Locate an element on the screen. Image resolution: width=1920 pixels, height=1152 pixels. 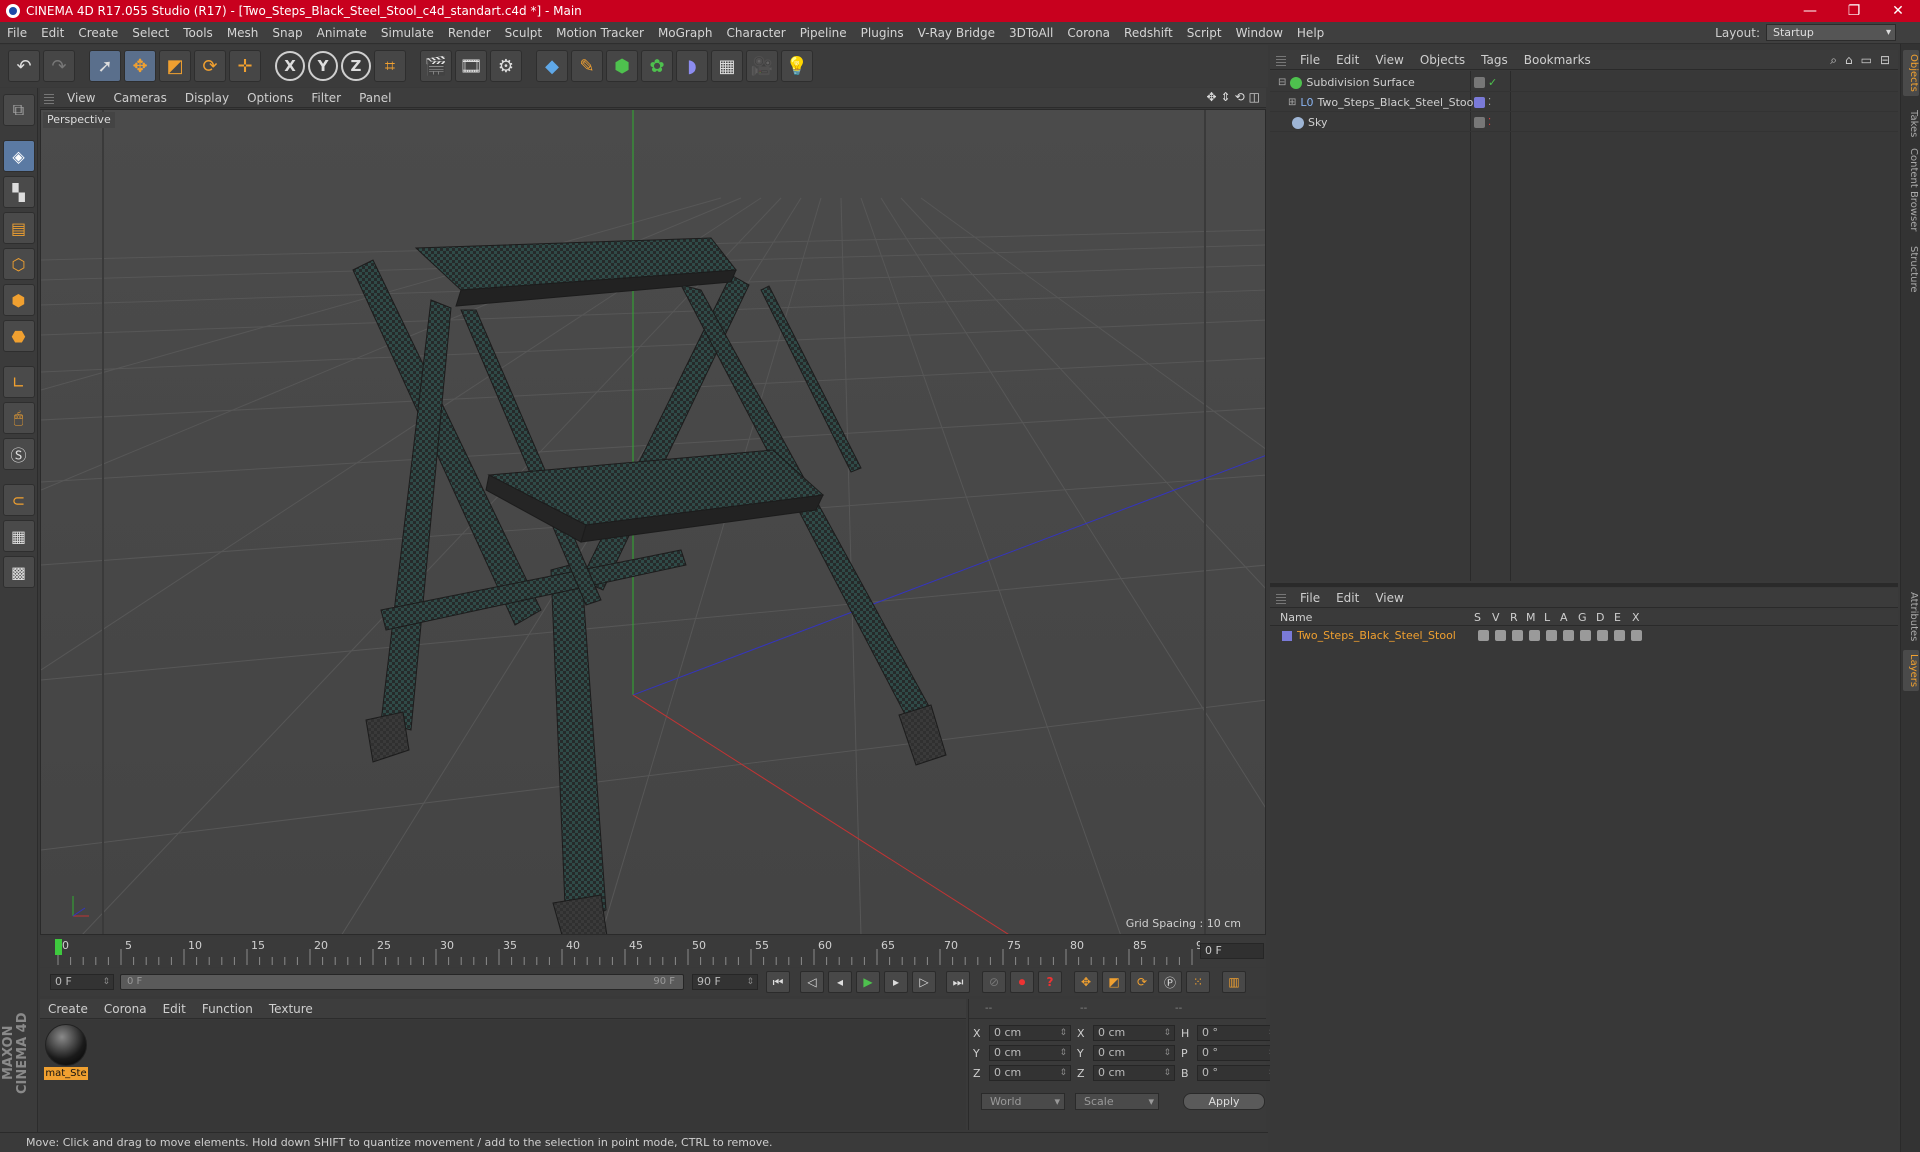
key-rotation-icon: ⟳ is located at coordinates (1142, 982).